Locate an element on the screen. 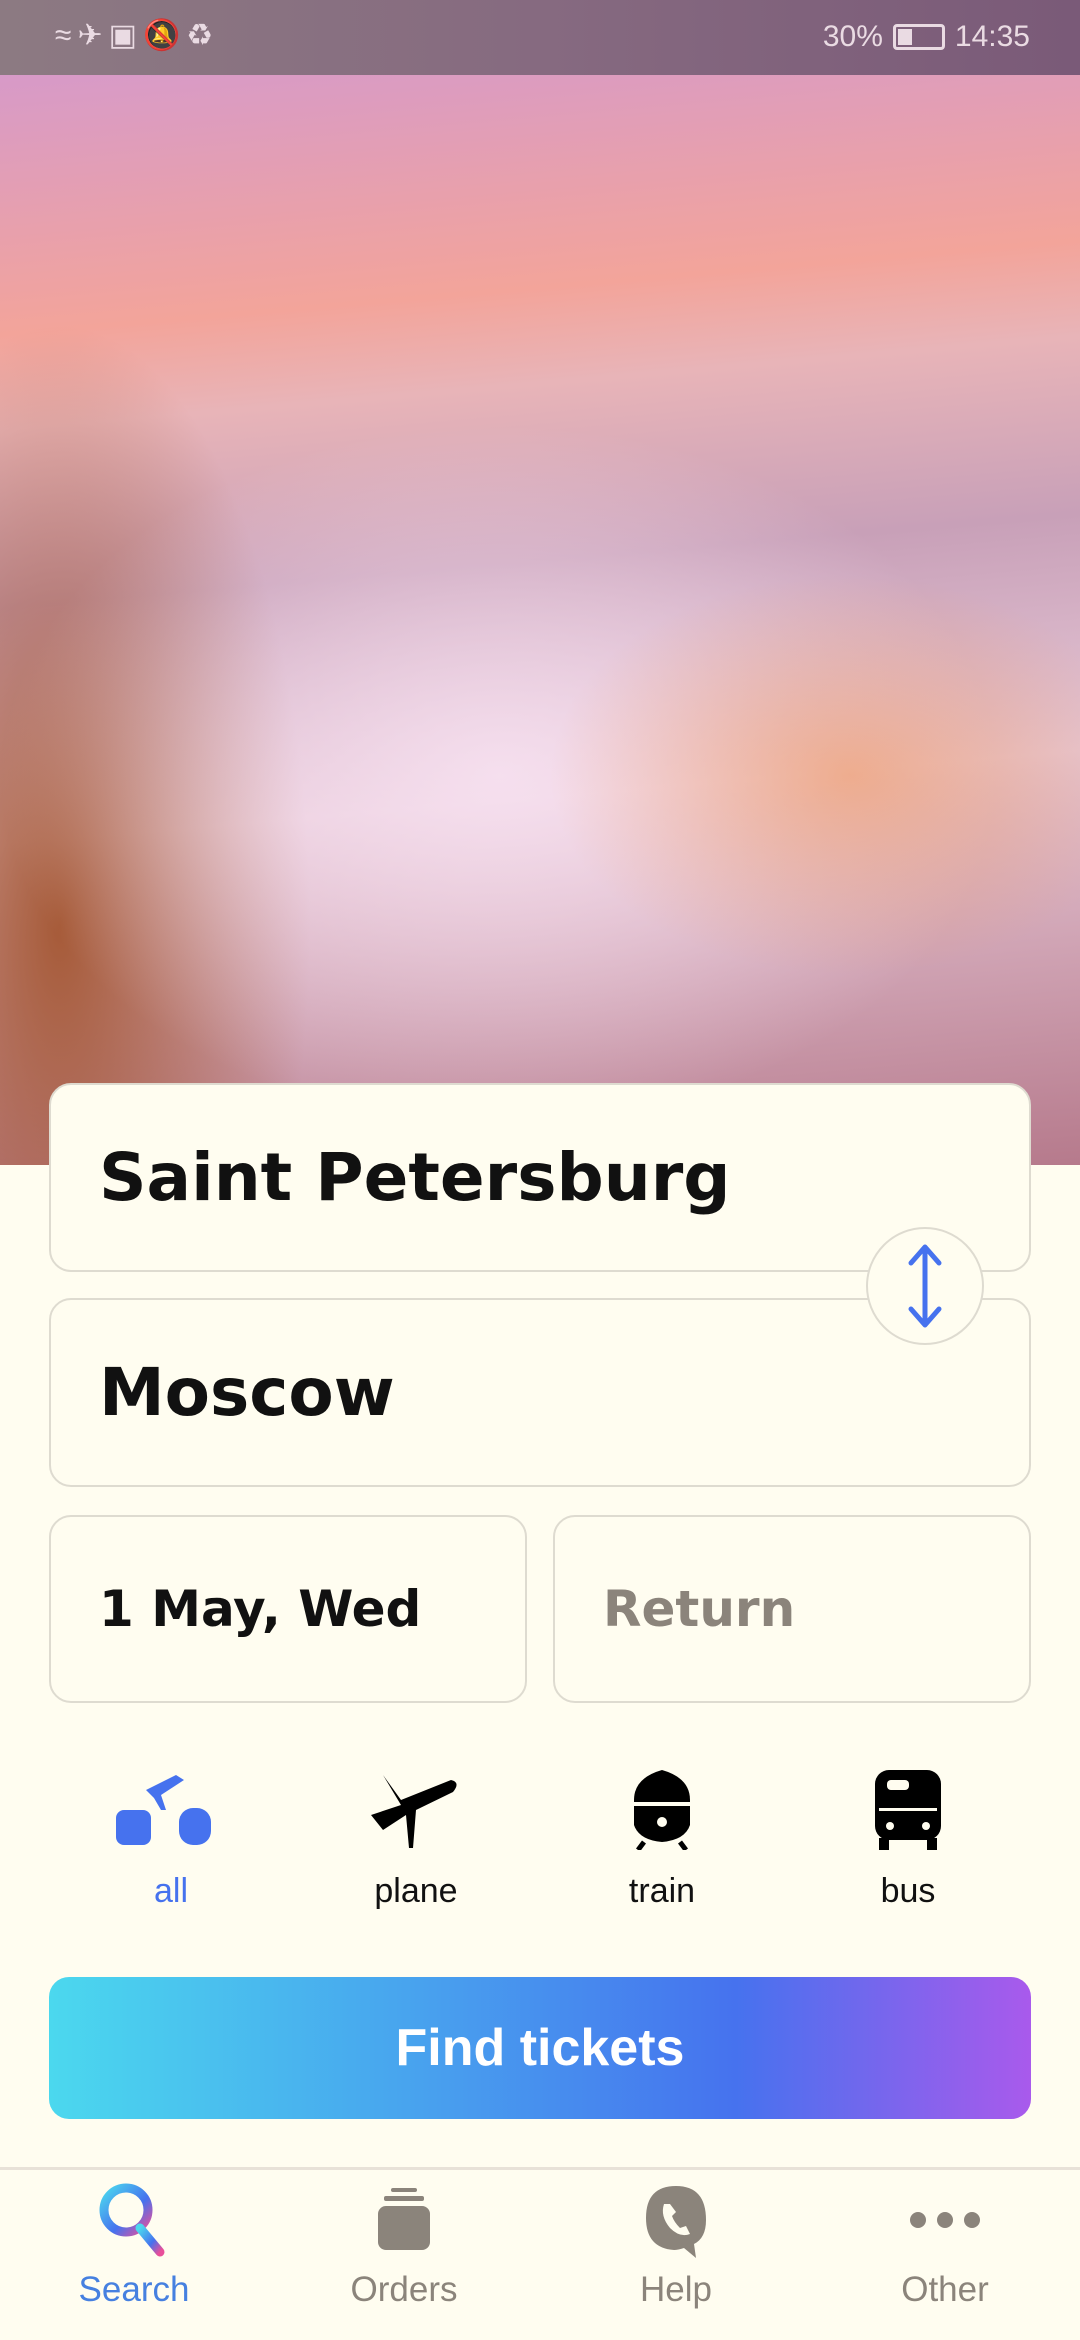 This screenshot has width=1080, height=2340. nav-label: Other is located at coordinates (945, 2289).